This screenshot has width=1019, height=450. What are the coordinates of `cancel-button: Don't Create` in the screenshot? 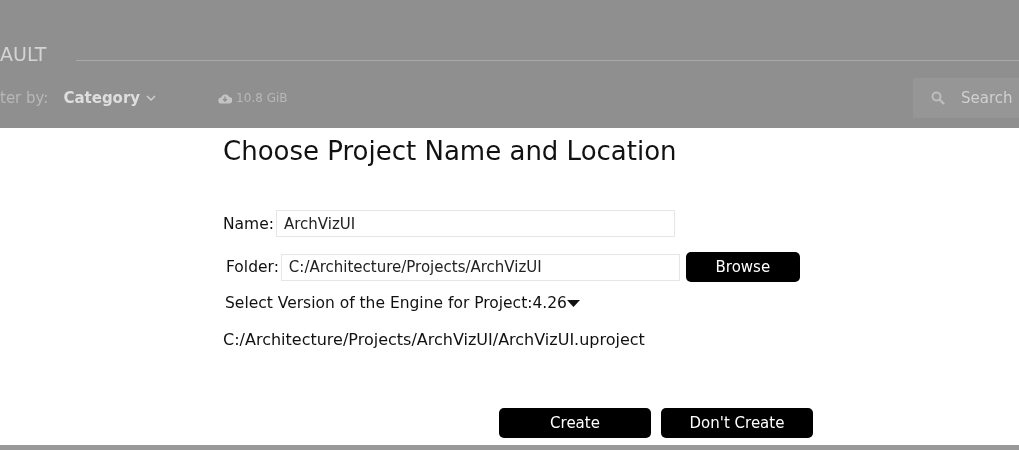 It's located at (737, 423).